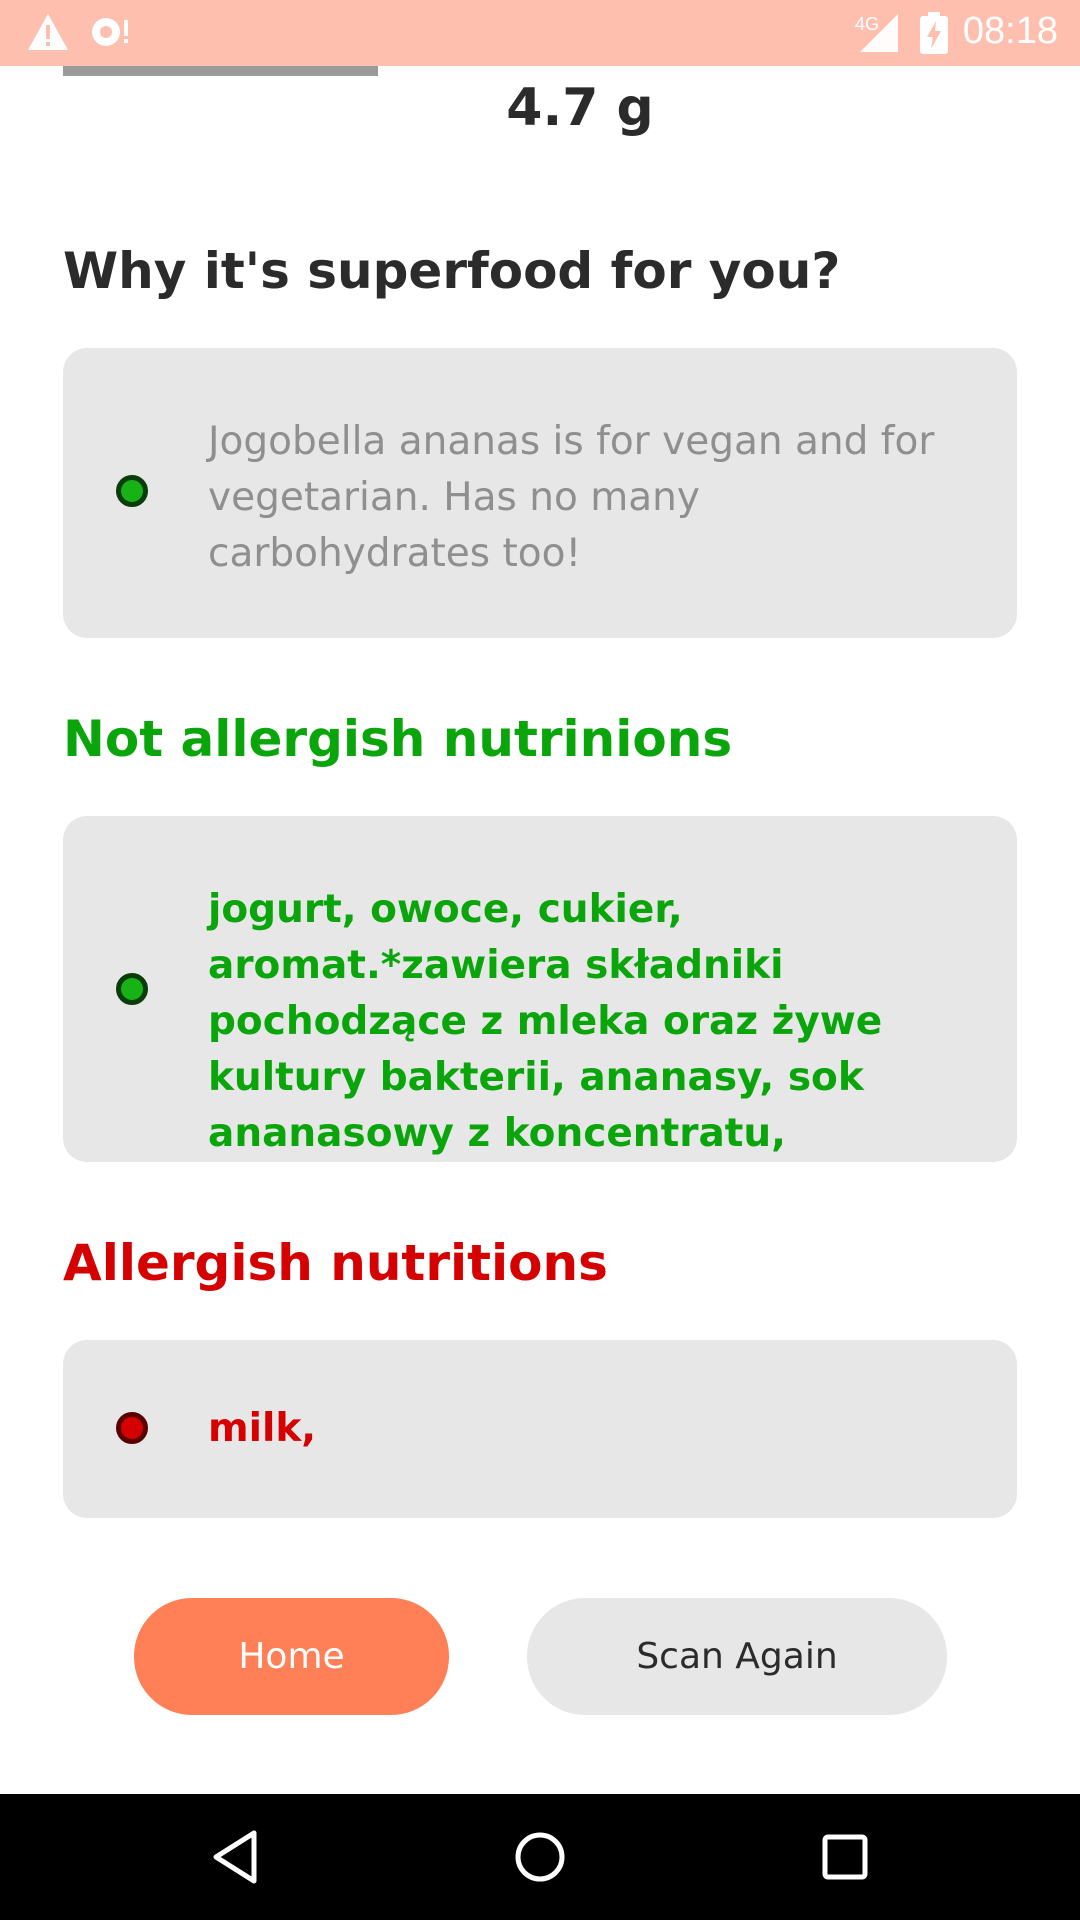 This screenshot has width=1080, height=1920. What do you see at coordinates (845, 1857) in the screenshot?
I see `recents-icon` at bounding box center [845, 1857].